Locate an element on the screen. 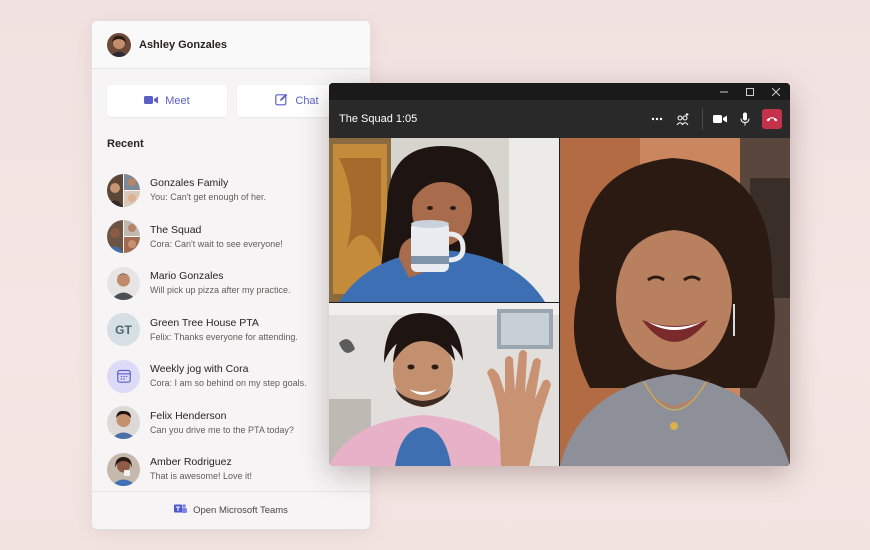  user-name: Ashley Gonzales is located at coordinates (183, 44).